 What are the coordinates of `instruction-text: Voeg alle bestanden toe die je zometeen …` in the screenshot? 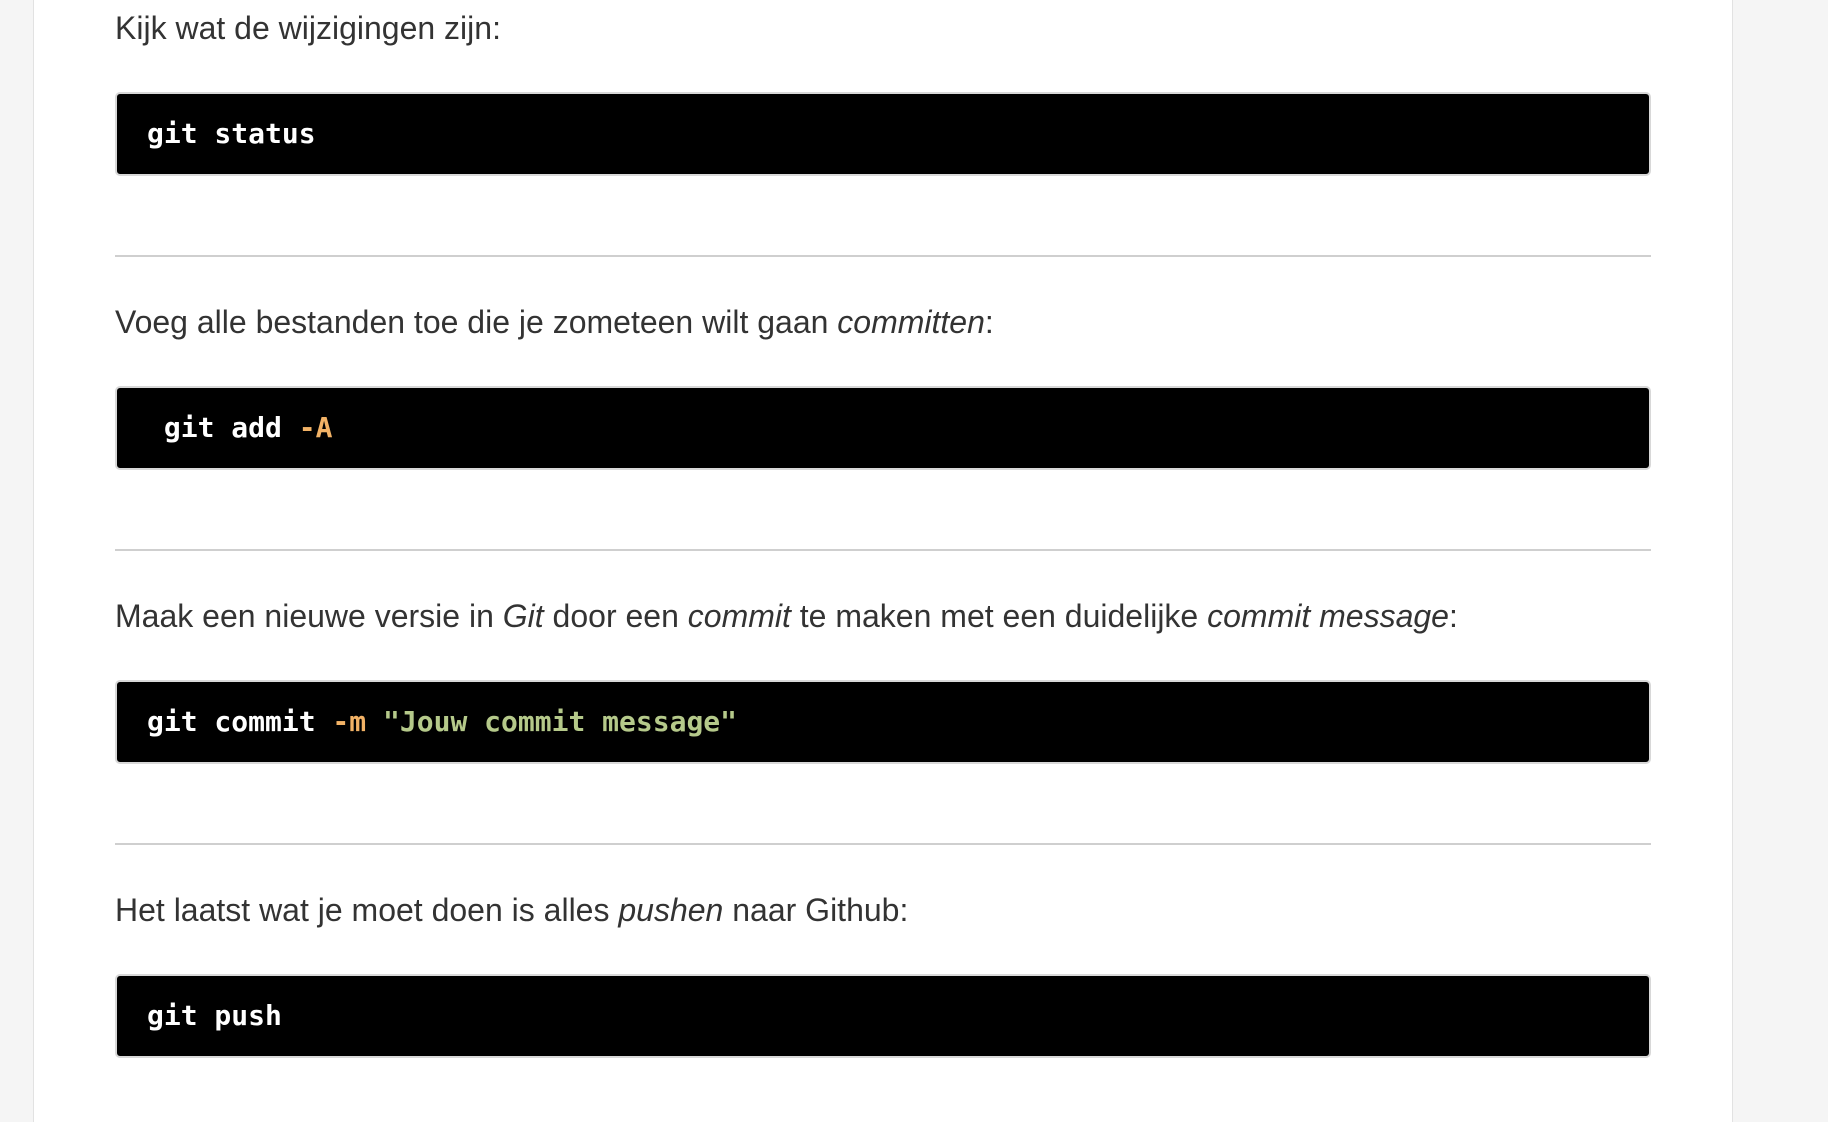 It's located at (554, 322).